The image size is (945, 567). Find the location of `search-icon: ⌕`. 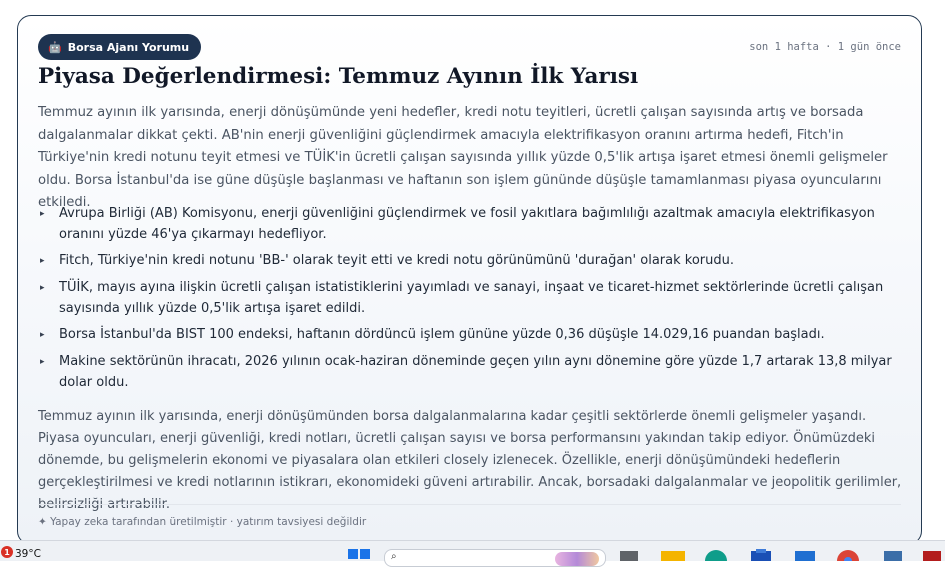

search-icon: ⌕ is located at coordinates (394, 556).